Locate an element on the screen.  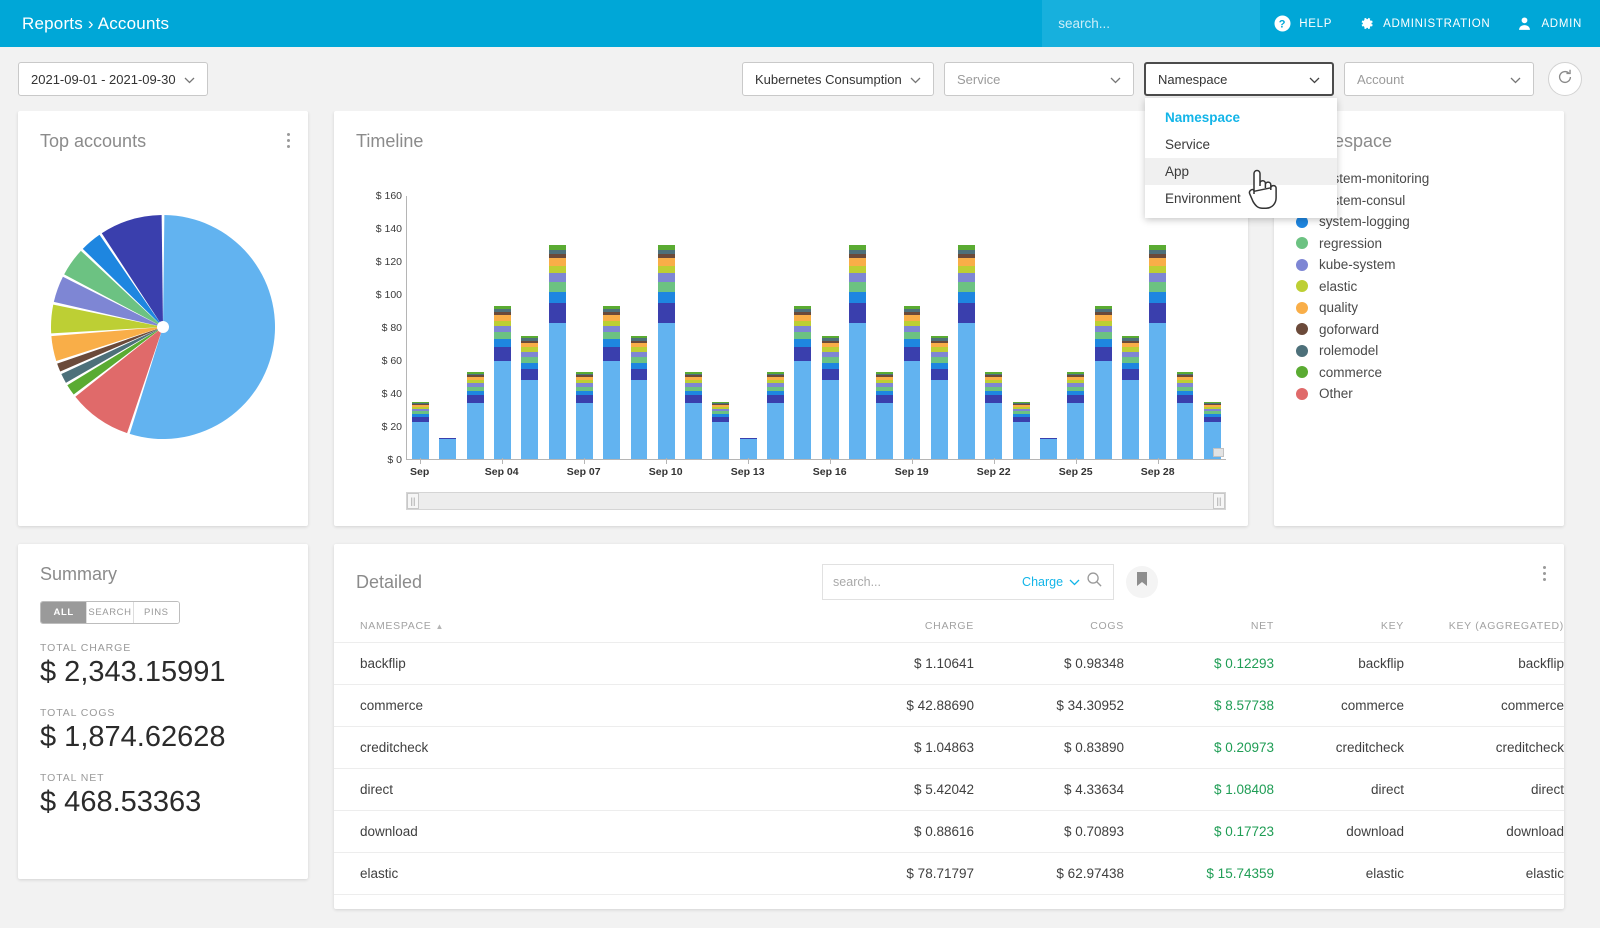
refresh-button is located at coordinates (1565, 79).